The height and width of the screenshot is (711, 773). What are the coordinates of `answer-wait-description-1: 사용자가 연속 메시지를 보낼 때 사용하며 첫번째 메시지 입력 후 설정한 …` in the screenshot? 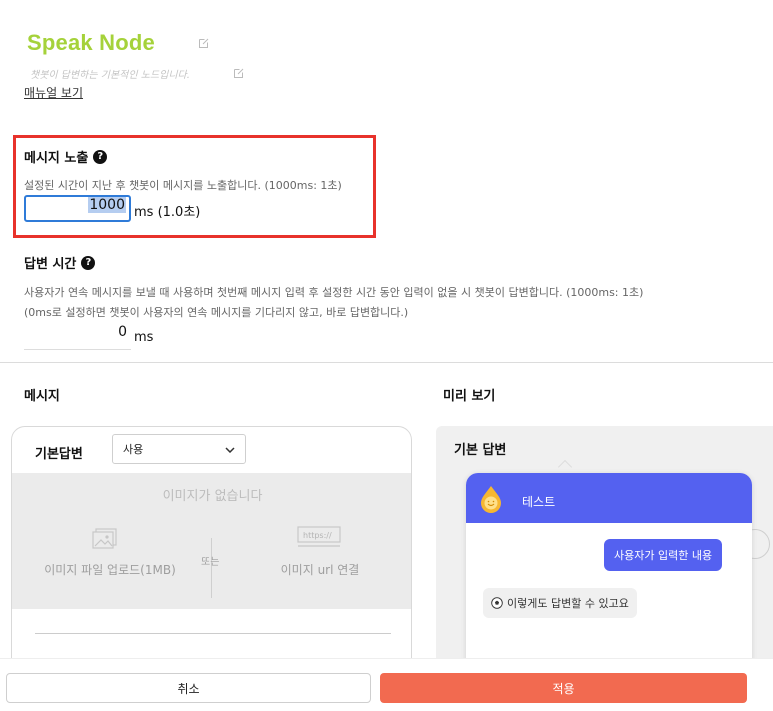 It's located at (334, 292).